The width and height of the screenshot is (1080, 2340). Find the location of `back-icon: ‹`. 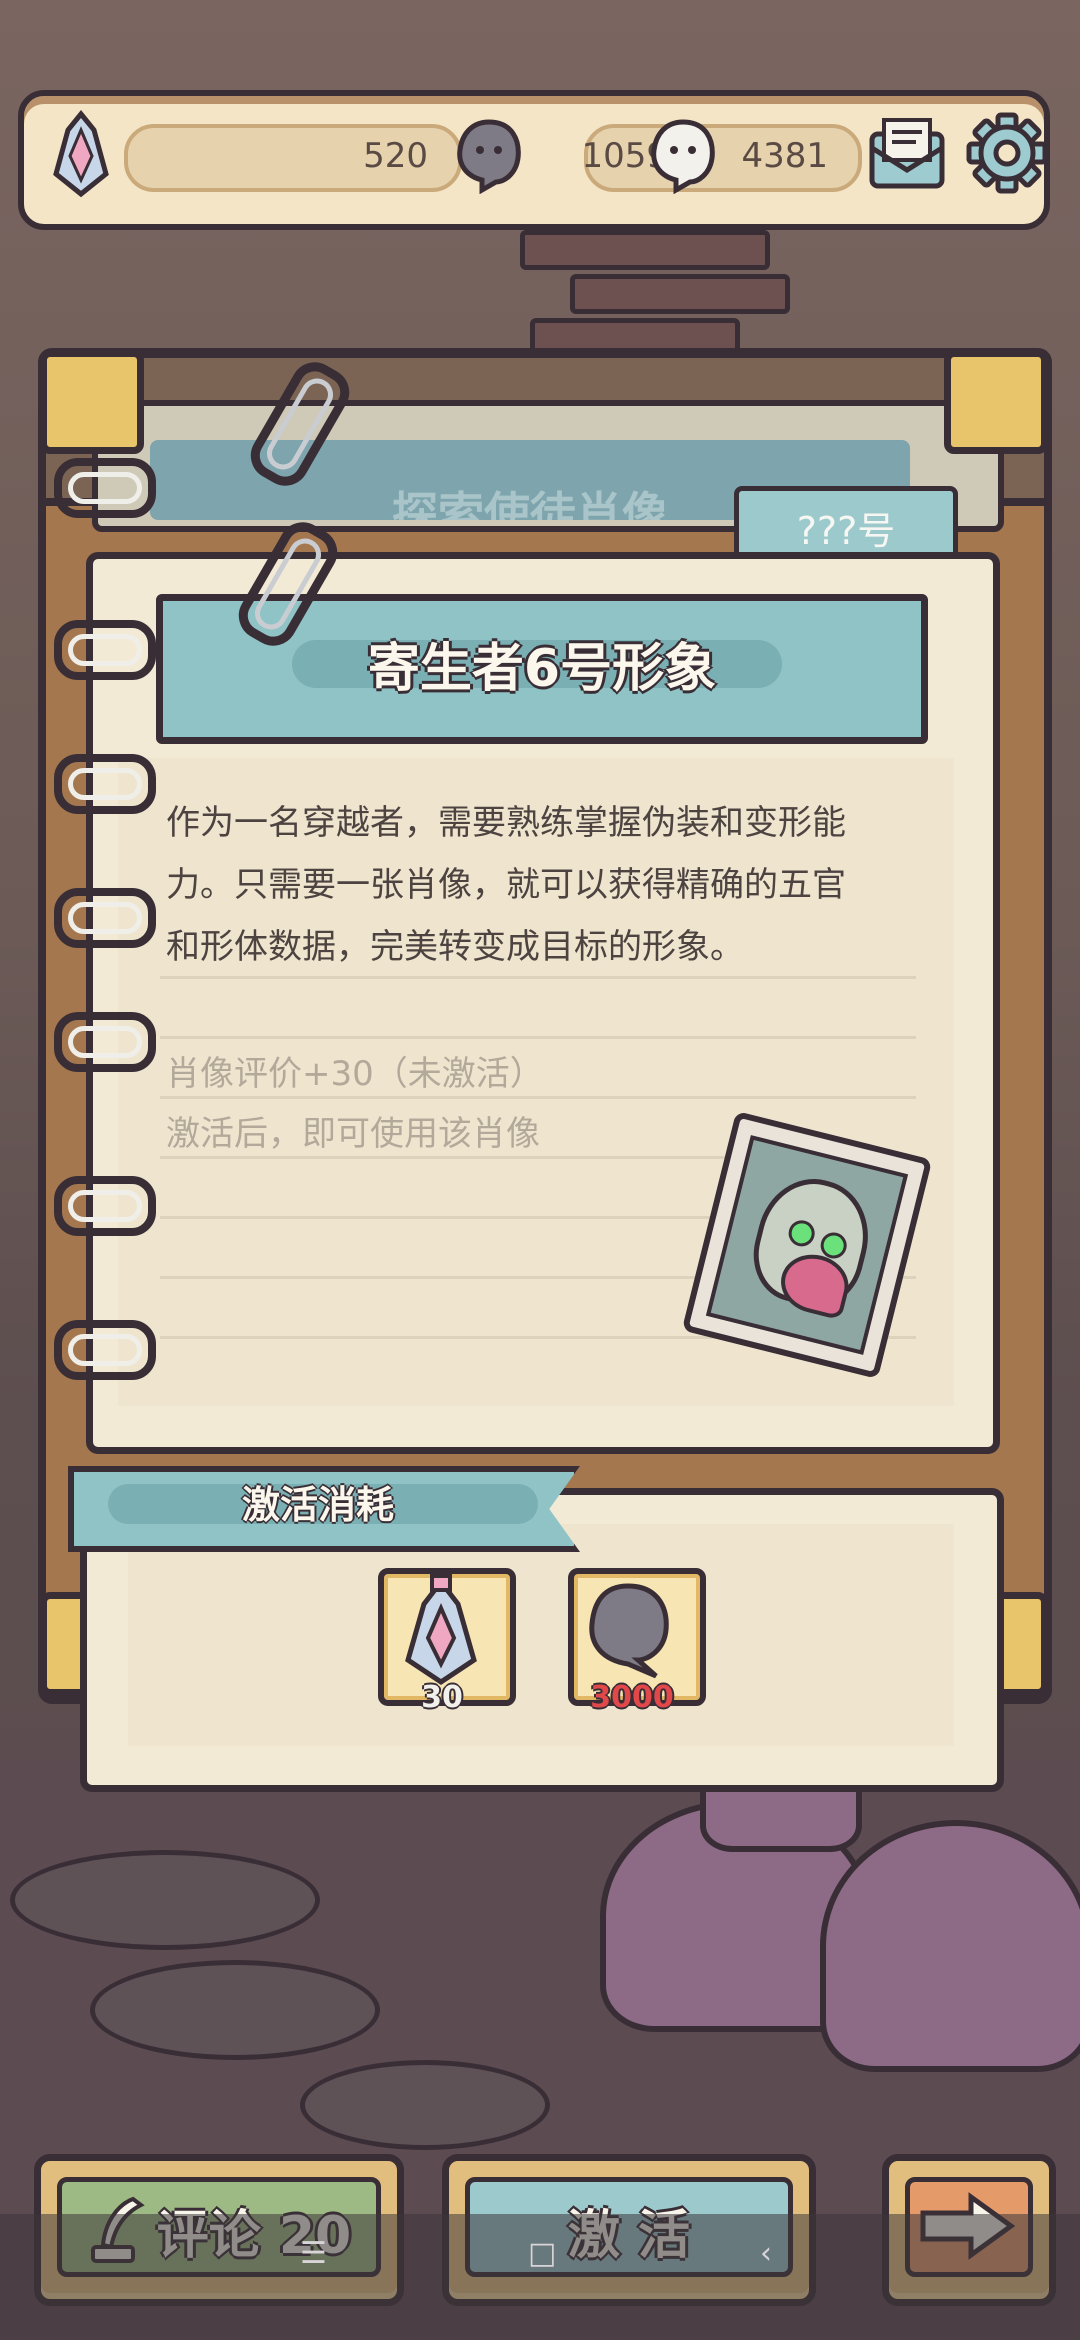

back-icon: ‹ is located at coordinates (766, 2253).